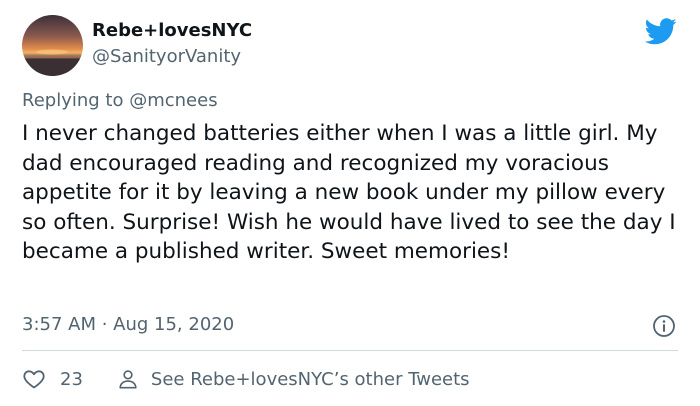 This screenshot has height=406, width=700. Describe the element at coordinates (350, 350) in the screenshot. I see `divider` at that location.